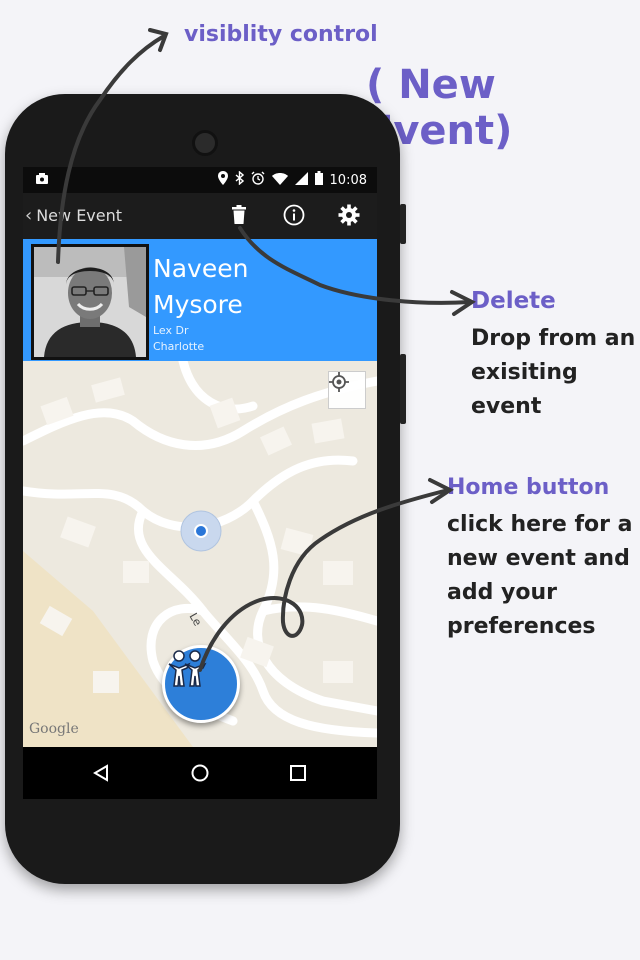  Describe the element at coordinates (348, 180) in the screenshot. I see `status-time: 10:08` at that location.